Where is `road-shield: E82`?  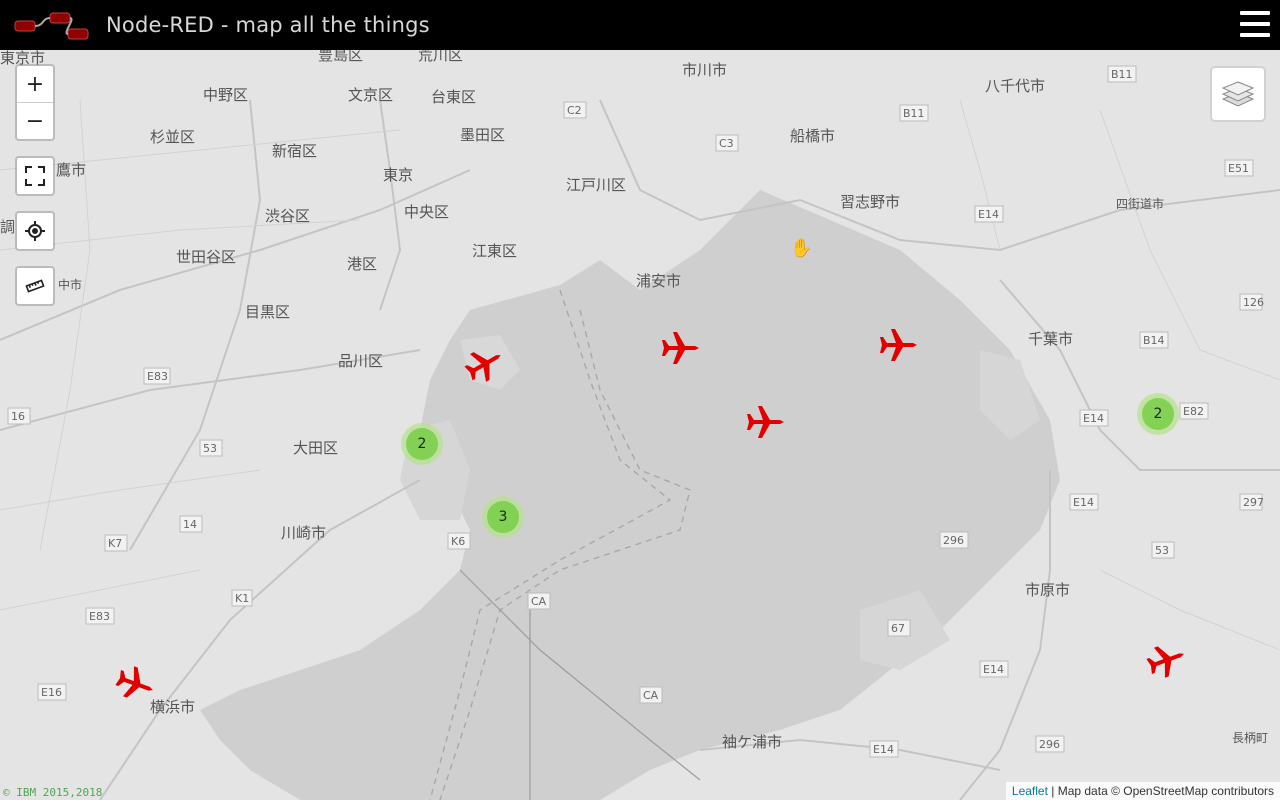
road-shield: E82 is located at coordinates (1194, 411).